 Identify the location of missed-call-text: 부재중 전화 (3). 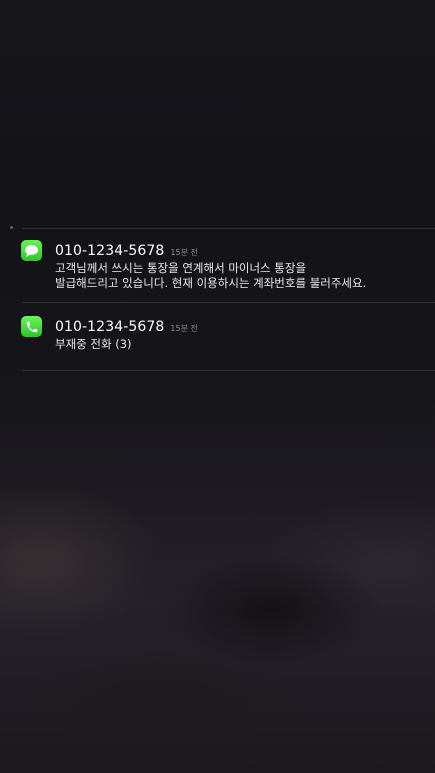
(93, 344).